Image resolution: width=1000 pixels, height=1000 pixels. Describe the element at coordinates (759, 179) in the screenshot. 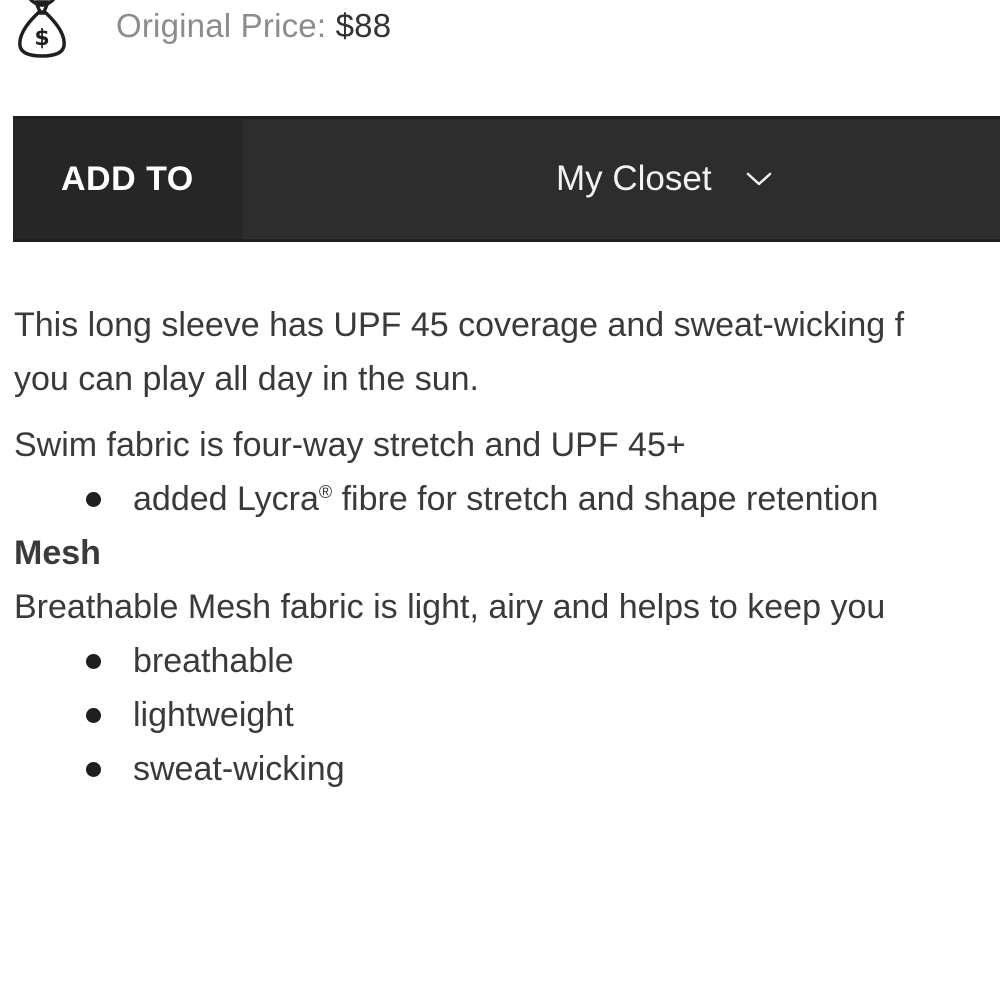

I see `chevron-down-icon` at that location.